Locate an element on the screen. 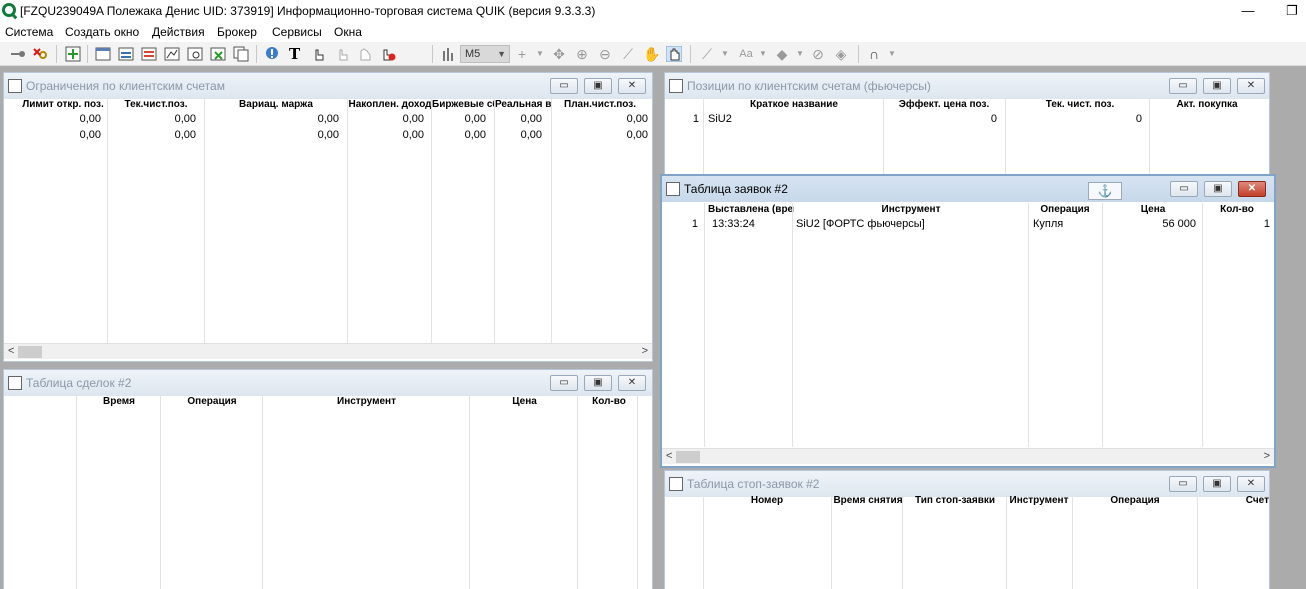 The image size is (1306, 589). font-tool-icon: Aa is located at coordinates (746, 54).